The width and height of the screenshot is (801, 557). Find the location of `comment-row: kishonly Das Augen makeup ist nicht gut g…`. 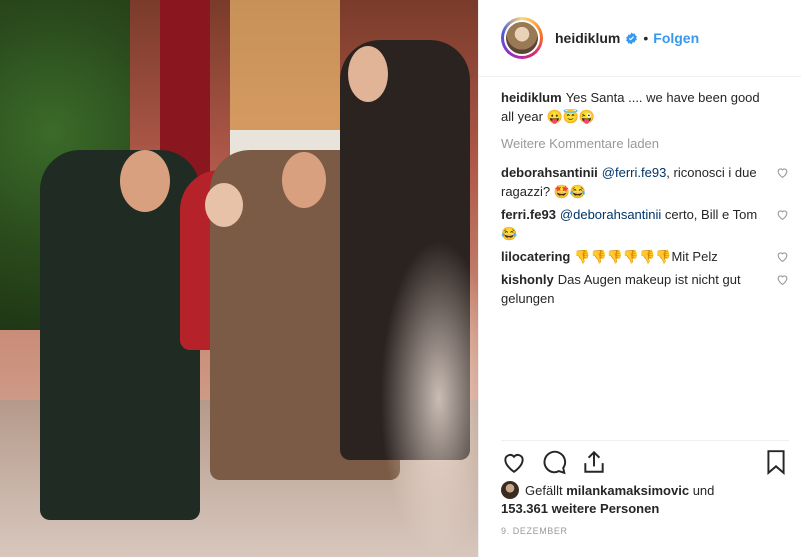

comment-row: kishonly Das Augen makeup ist nicht gut g… is located at coordinates (645, 289).